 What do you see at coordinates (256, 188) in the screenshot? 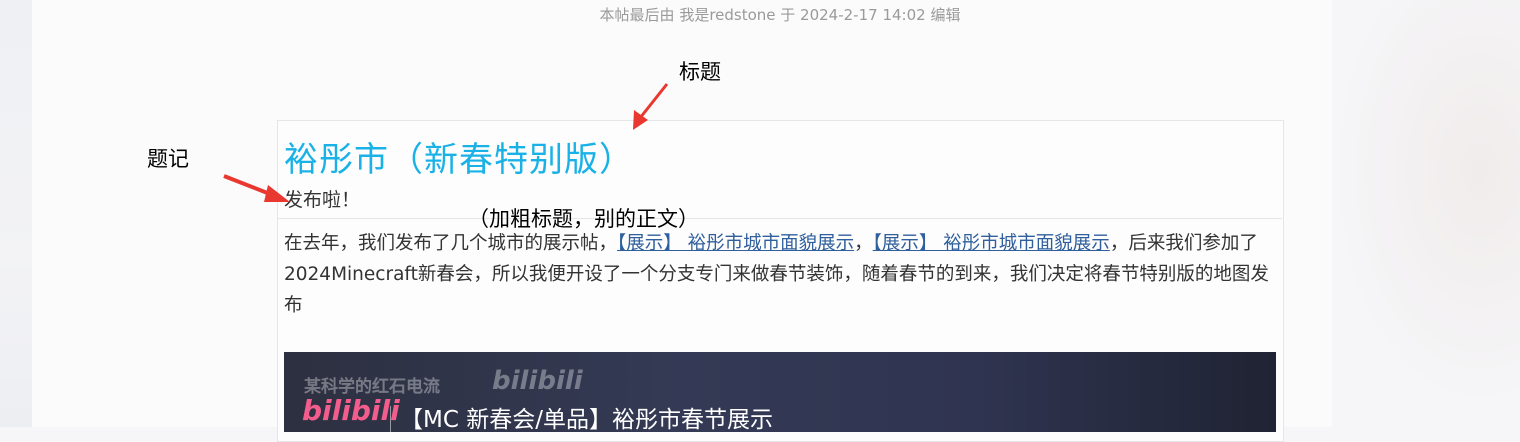
I see `arrow-to-subtitle` at bounding box center [256, 188].